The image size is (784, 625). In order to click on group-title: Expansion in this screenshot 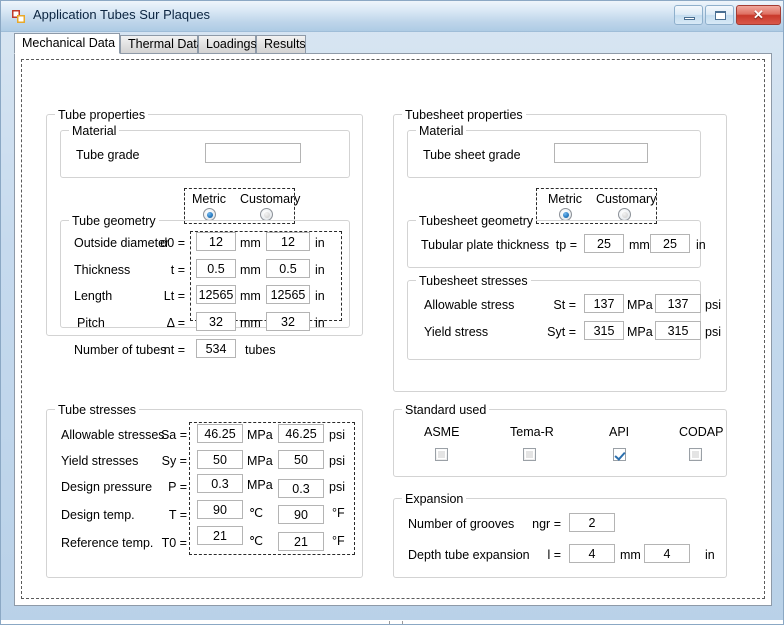, I will do `click(434, 499)`.